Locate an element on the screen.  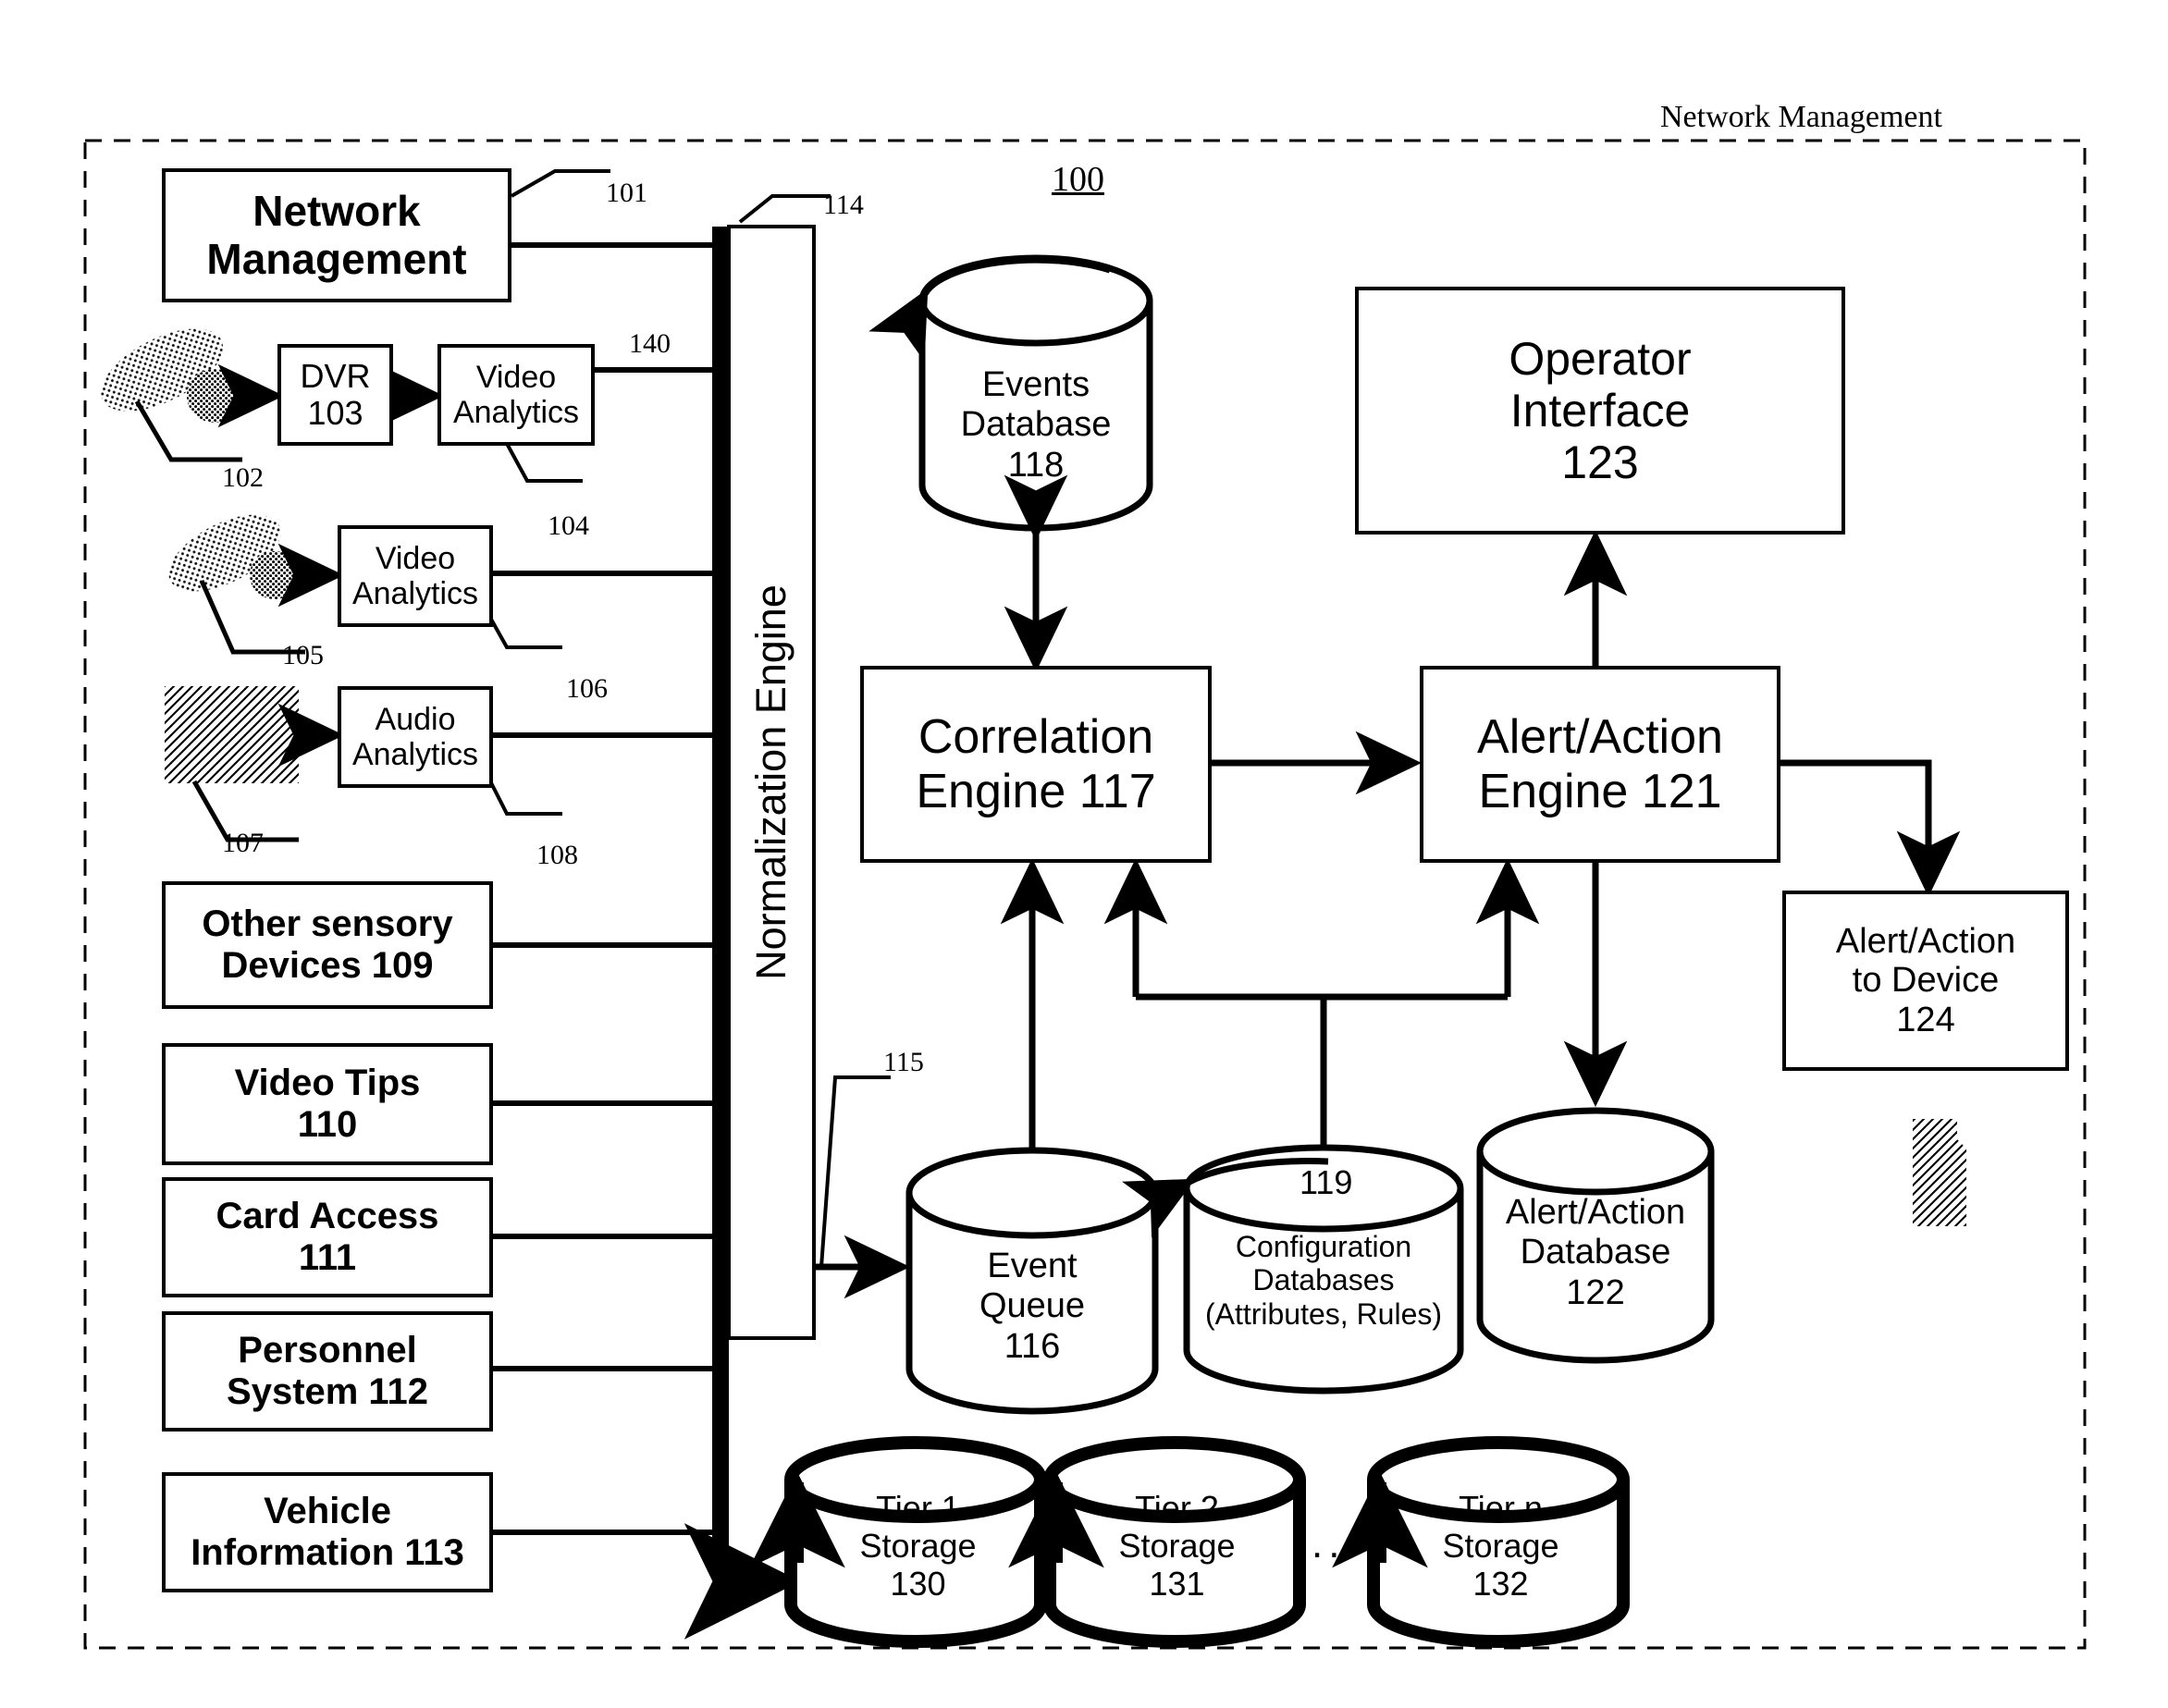
personnel-system-line1: Personnel is located at coordinates (327, 1350).